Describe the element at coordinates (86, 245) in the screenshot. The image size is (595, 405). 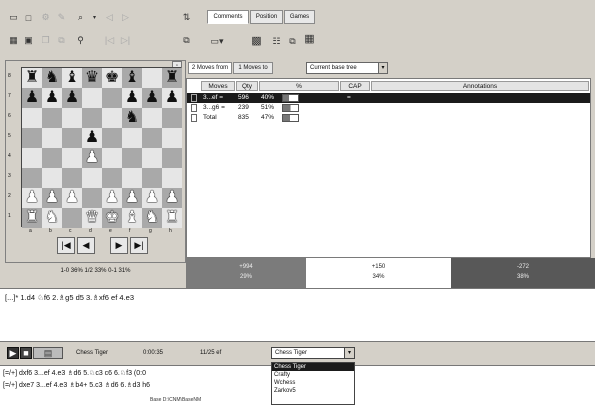
I see `nav-prev-button: ◀` at that location.